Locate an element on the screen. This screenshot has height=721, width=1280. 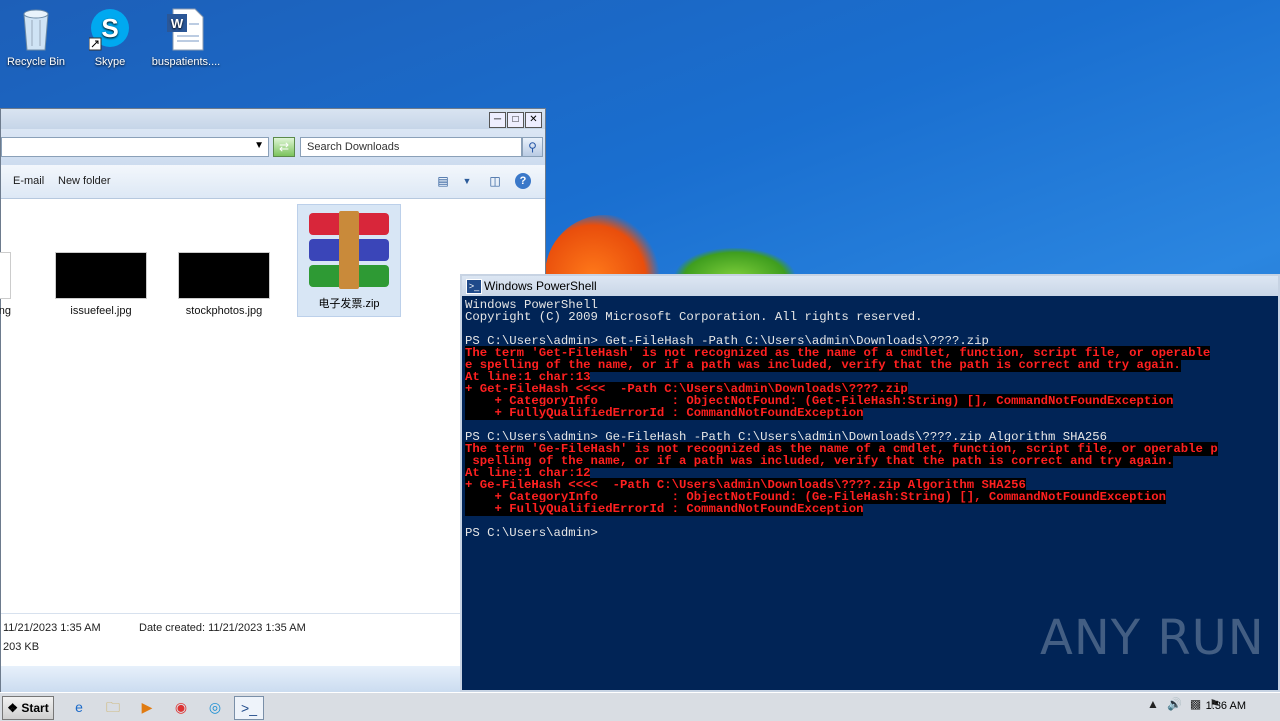
file-item-selected: 电子发票.zip is located at coordinates (349, 260).